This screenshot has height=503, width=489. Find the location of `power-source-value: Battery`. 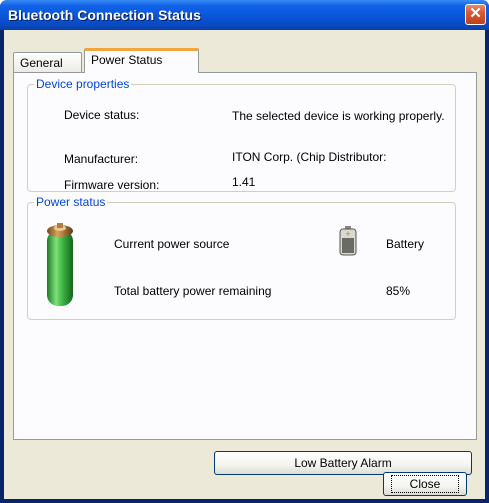

power-source-value: Battery is located at coordinates (405, 244).